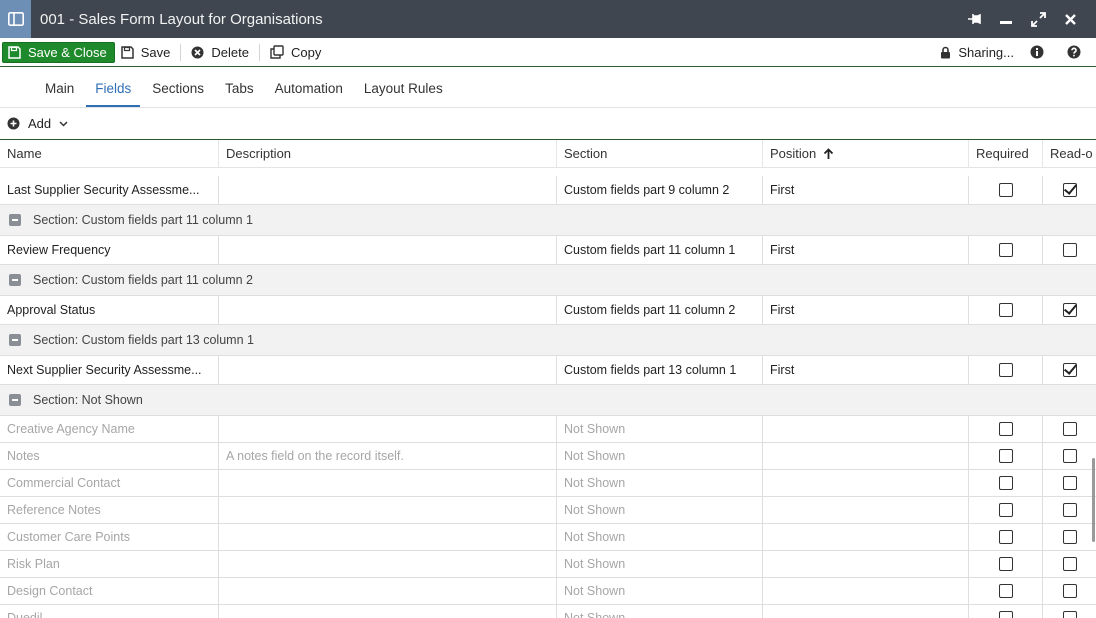 Image resolution: width=1096 pixels, height=618 pixels. Describe the element at coordinates (403, 94) in the screenshot. I see `tab-layout-rules: Layout Rules` at that location.